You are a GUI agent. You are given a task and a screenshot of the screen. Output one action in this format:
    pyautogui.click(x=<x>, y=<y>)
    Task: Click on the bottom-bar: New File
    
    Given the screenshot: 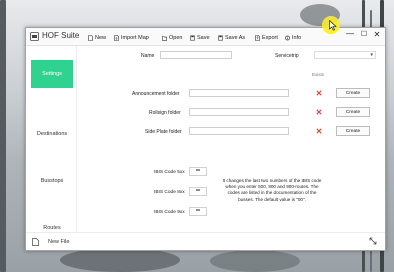 What is the action you would take?
    pyautogui.click(x=205, y=241)
    